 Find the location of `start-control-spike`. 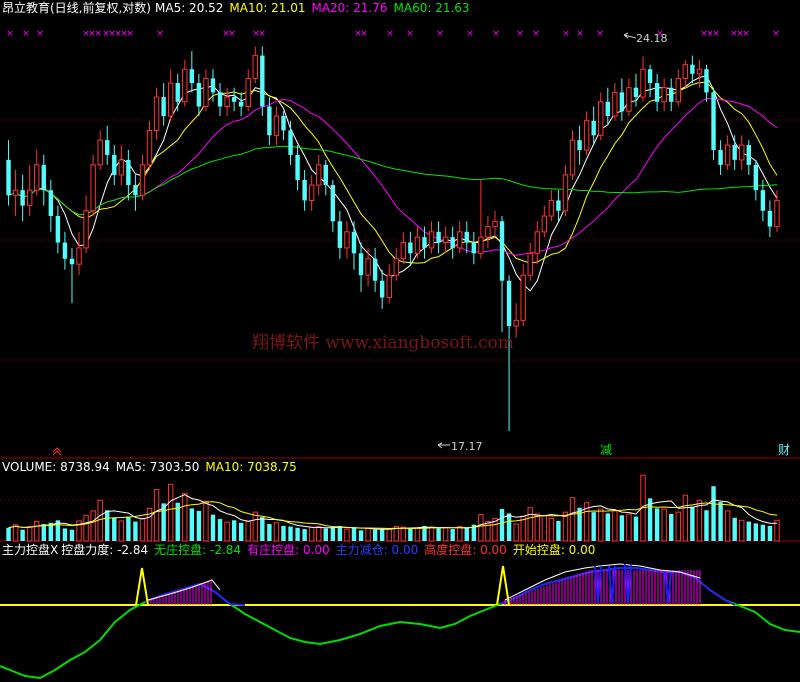

start-control-spike is located at coordinates (503, 585).